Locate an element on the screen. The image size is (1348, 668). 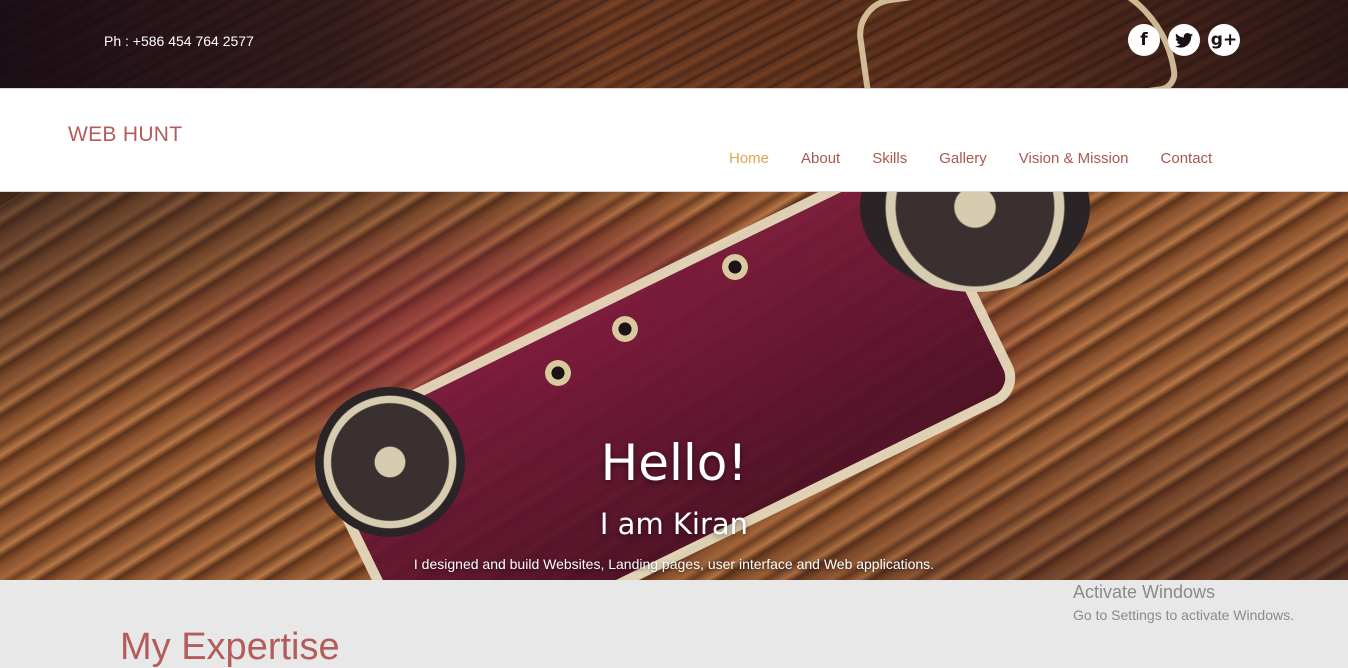
phone-number: Ph : +586 454 764 2577 is located at coordinates (179, 41).